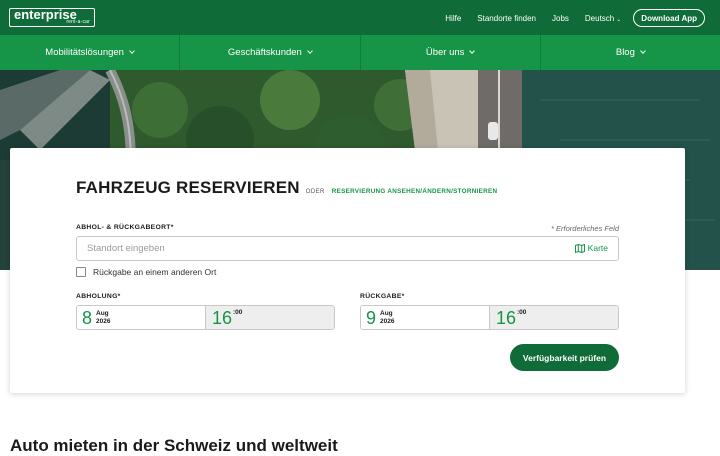  What do you see at coordinates (371, 318) in the screenshot?
I see `return-day: 9` at bounding box center [371, 318].